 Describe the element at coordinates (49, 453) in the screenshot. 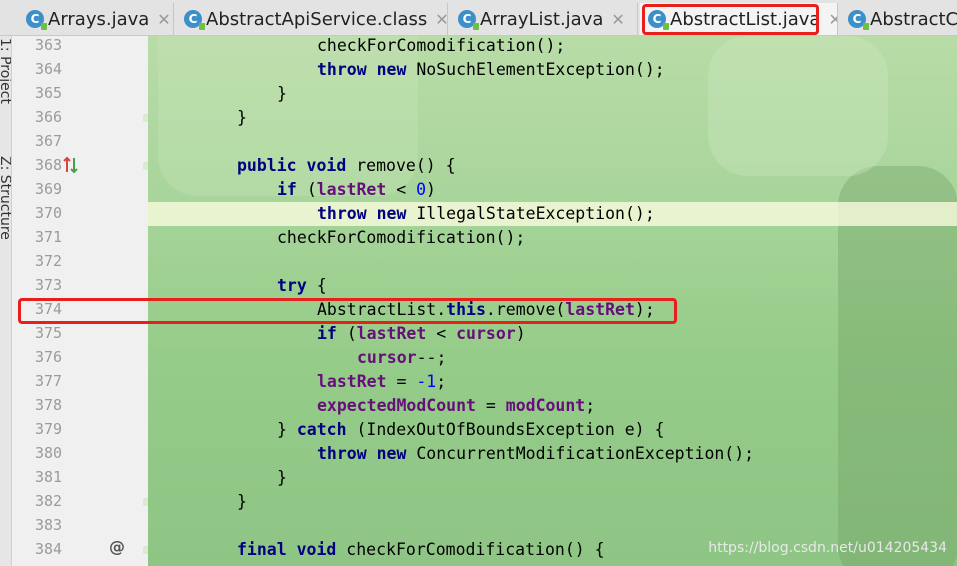

I see `line-number: 380` at that location.